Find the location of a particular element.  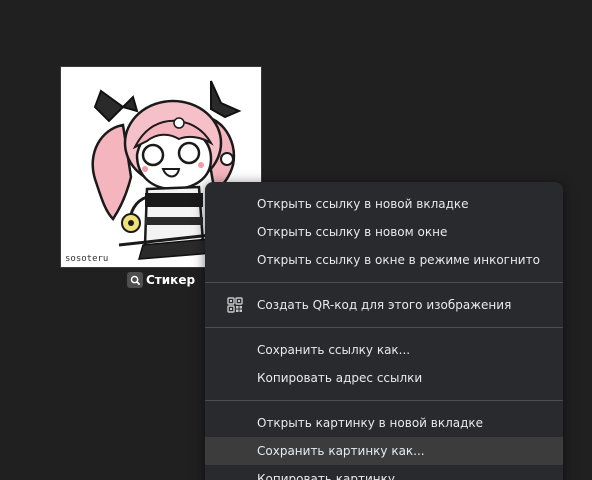

sticker-caption: Стикер is located at coordinates (161, 280).